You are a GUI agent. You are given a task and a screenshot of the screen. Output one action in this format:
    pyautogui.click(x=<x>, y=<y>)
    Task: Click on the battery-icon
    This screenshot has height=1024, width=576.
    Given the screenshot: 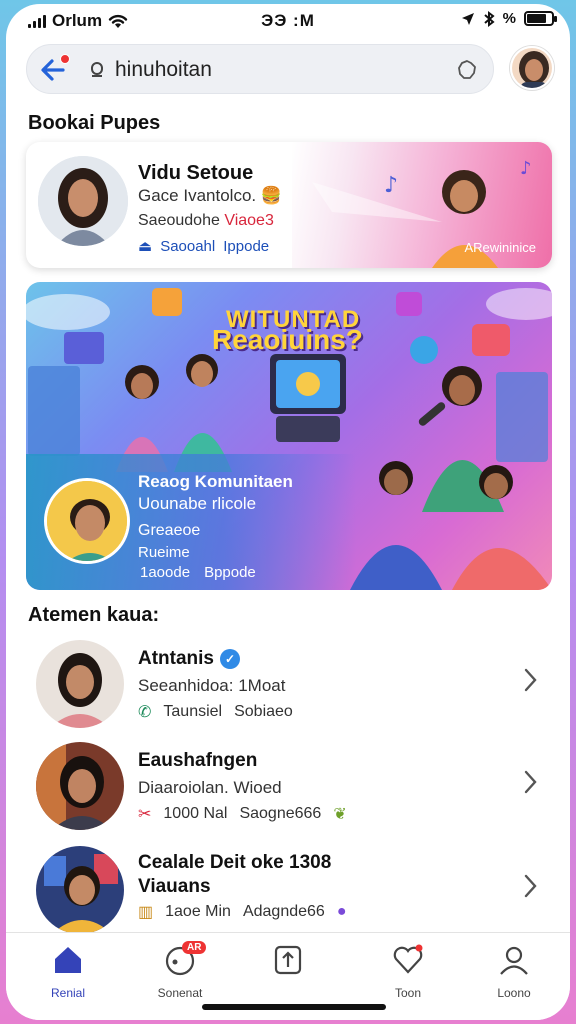 What is the action you would take?
    pyautogui.click(x=540, y=18)
    